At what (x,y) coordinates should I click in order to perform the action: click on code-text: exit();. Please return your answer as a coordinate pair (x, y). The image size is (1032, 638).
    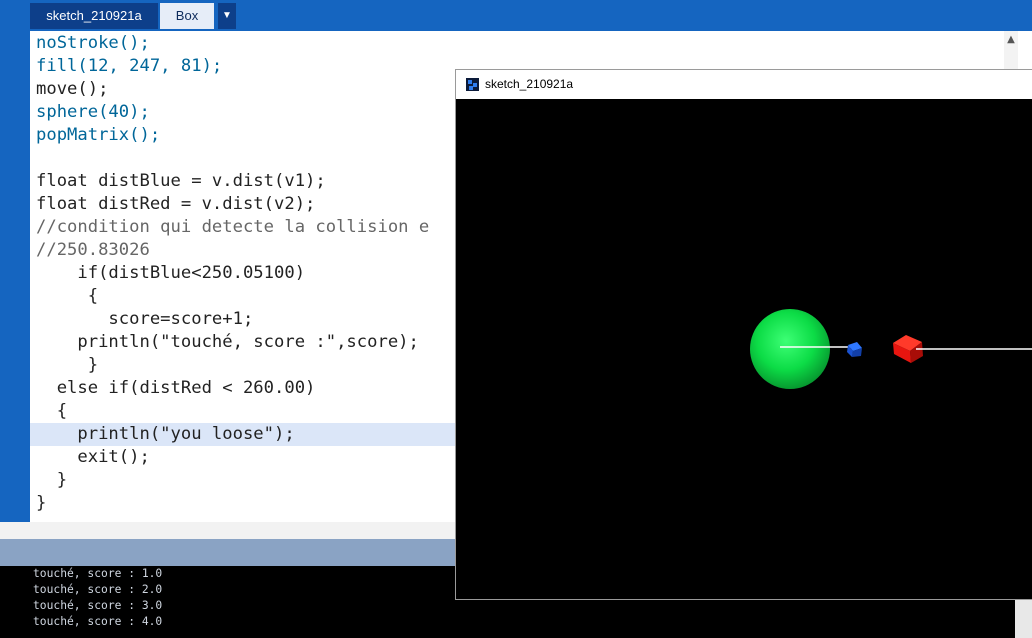
    Looking at the image, I should click on (93, 457).